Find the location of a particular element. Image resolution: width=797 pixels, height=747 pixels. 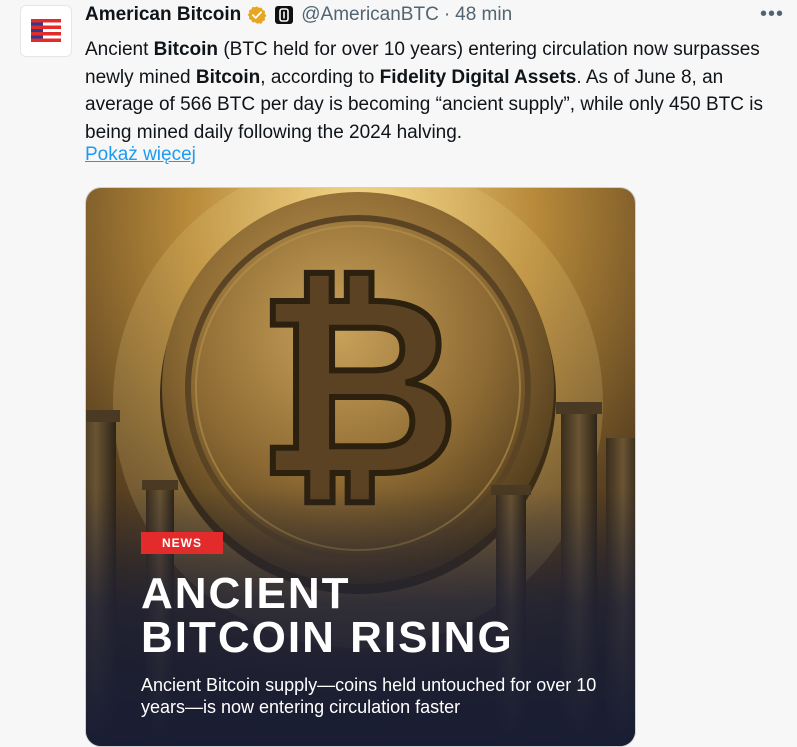

author-name: American Bitcoin is located at coordinates (163, 15).